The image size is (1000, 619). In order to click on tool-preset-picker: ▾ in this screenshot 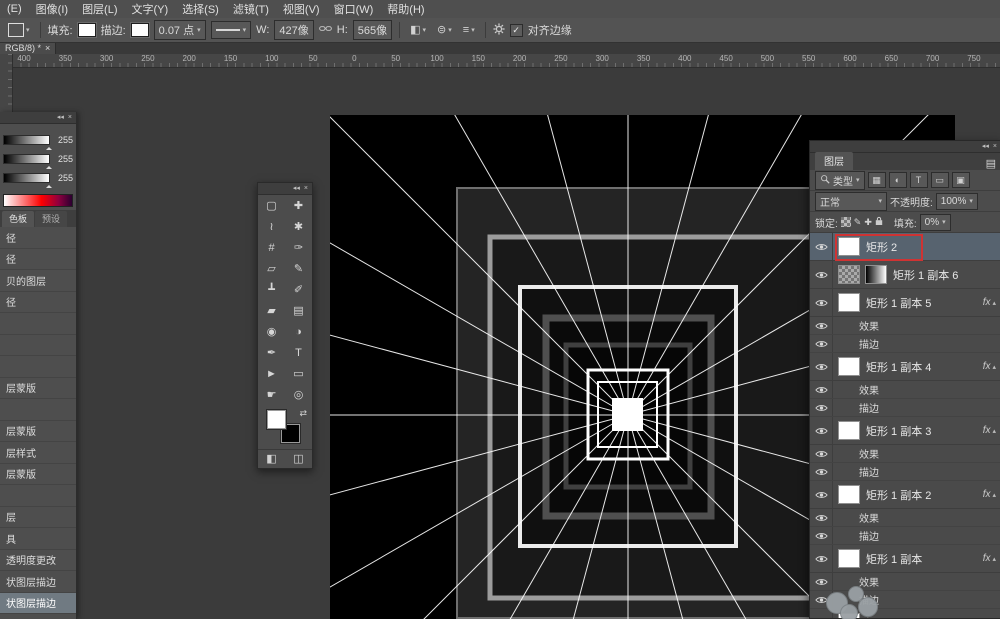, I will do `click(19, 30)`.